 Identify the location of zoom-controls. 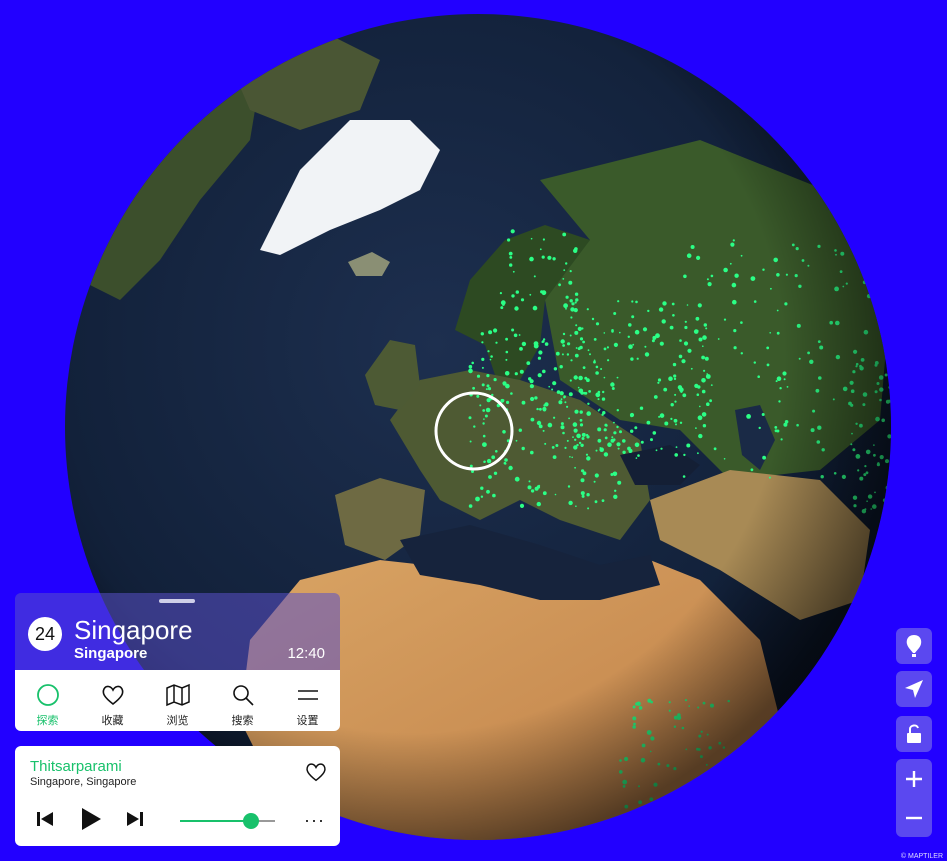
(914, 798).